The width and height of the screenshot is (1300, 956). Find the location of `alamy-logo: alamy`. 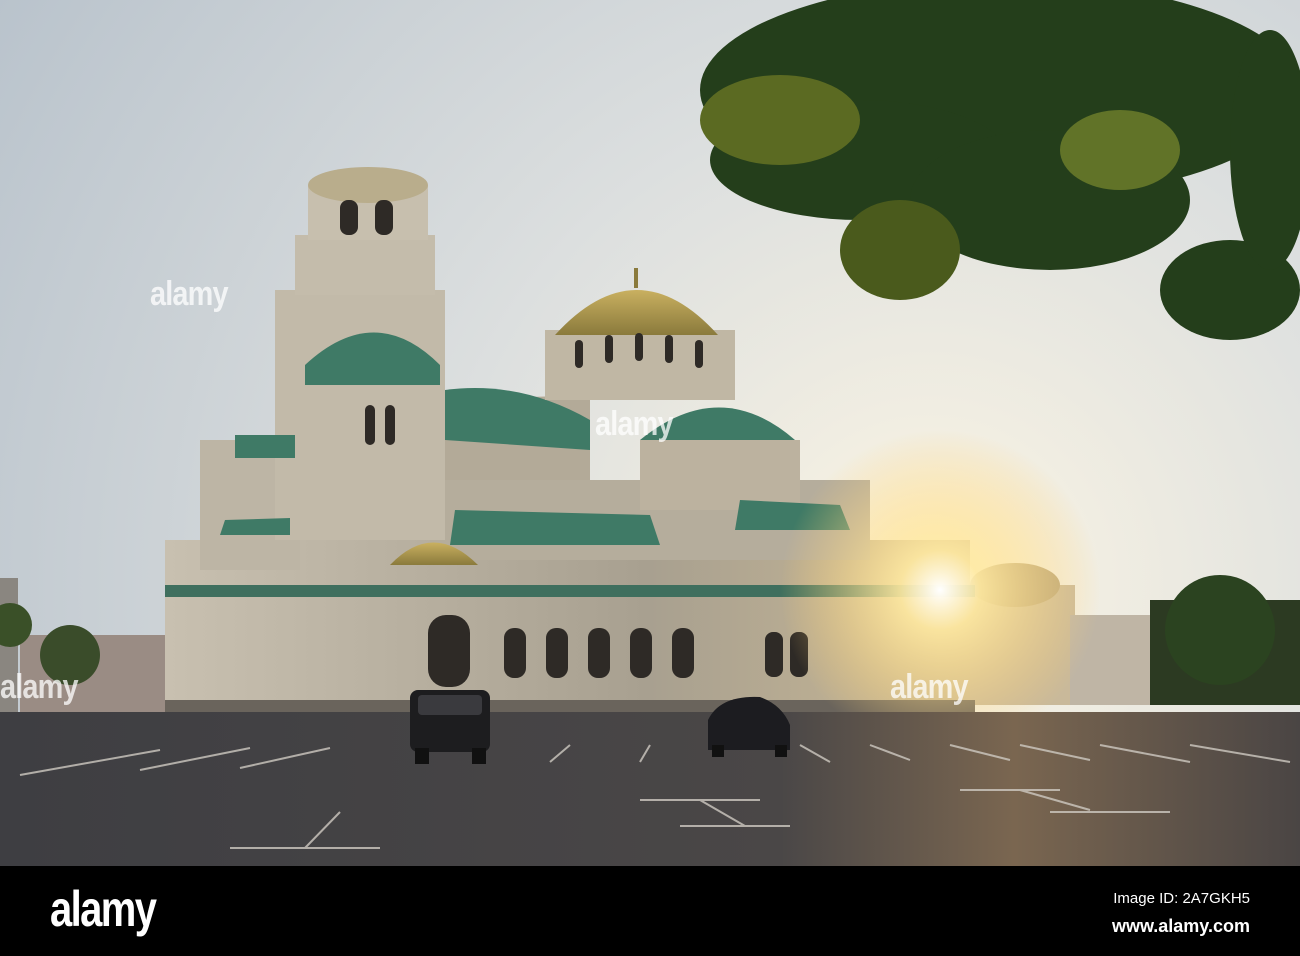

alamy-logo: alamy is located at coordinates (103, 909).